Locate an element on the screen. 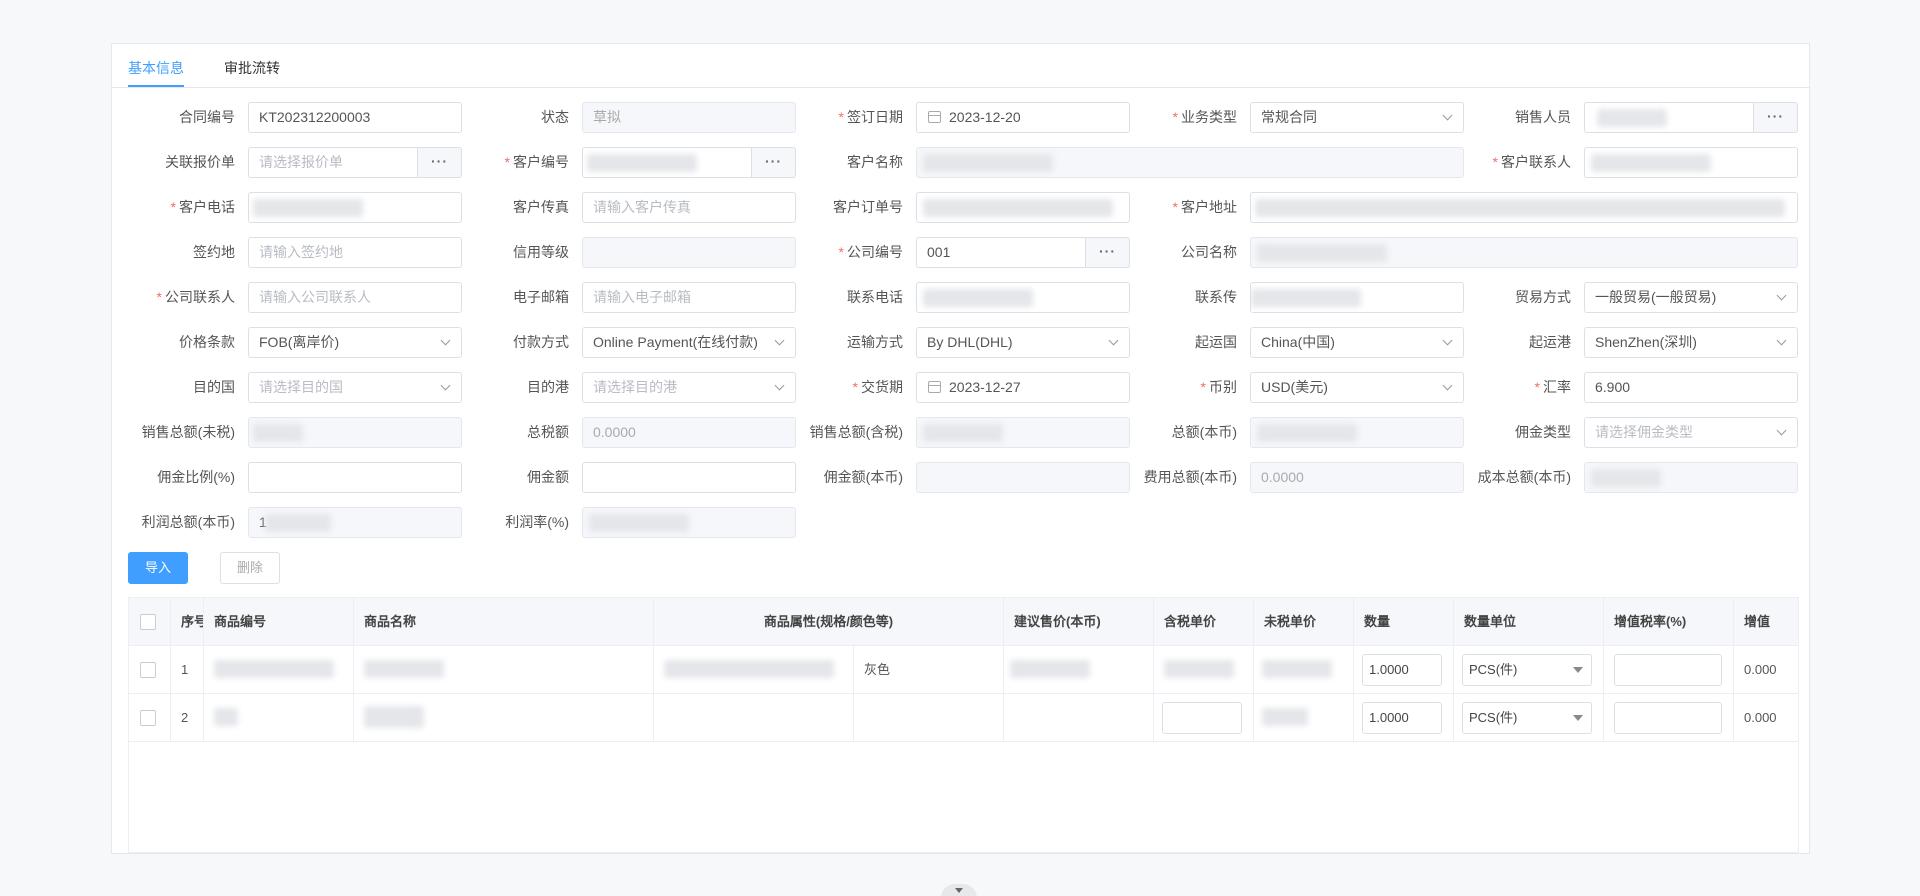 This screenshot has height=896, width=1920. row-seq: 2 is located at coordinates (187, 717).